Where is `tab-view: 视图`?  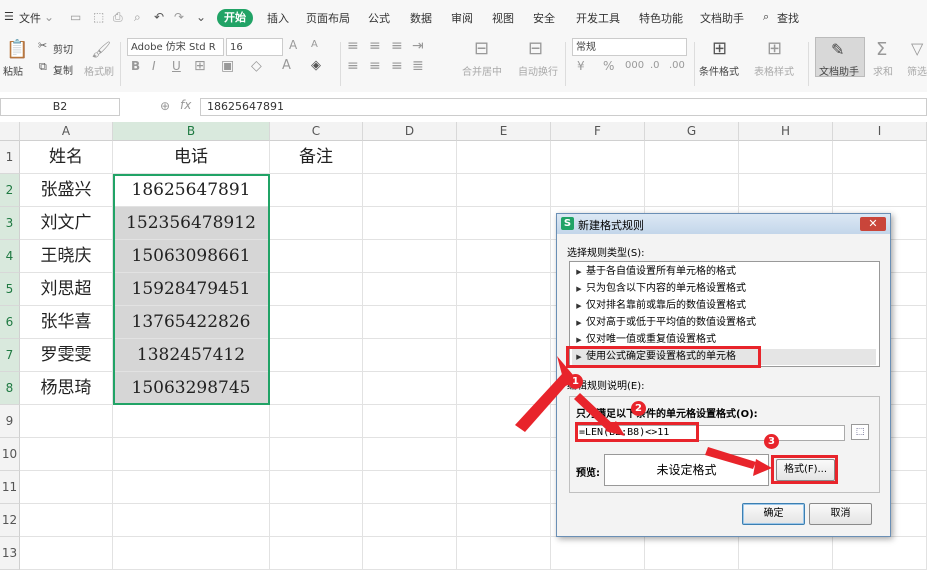
tab-view: 视图 is located at coordinates (503, 18).